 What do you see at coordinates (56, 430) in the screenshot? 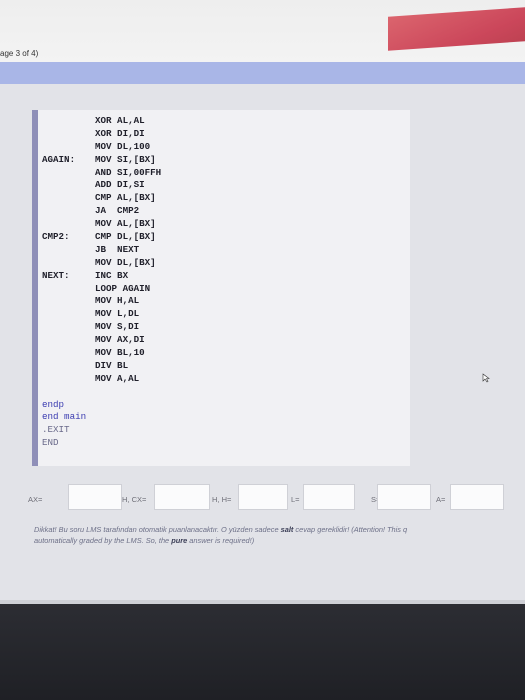
I see `code-end-line: .EXIT` at bounding box center [56, 430].